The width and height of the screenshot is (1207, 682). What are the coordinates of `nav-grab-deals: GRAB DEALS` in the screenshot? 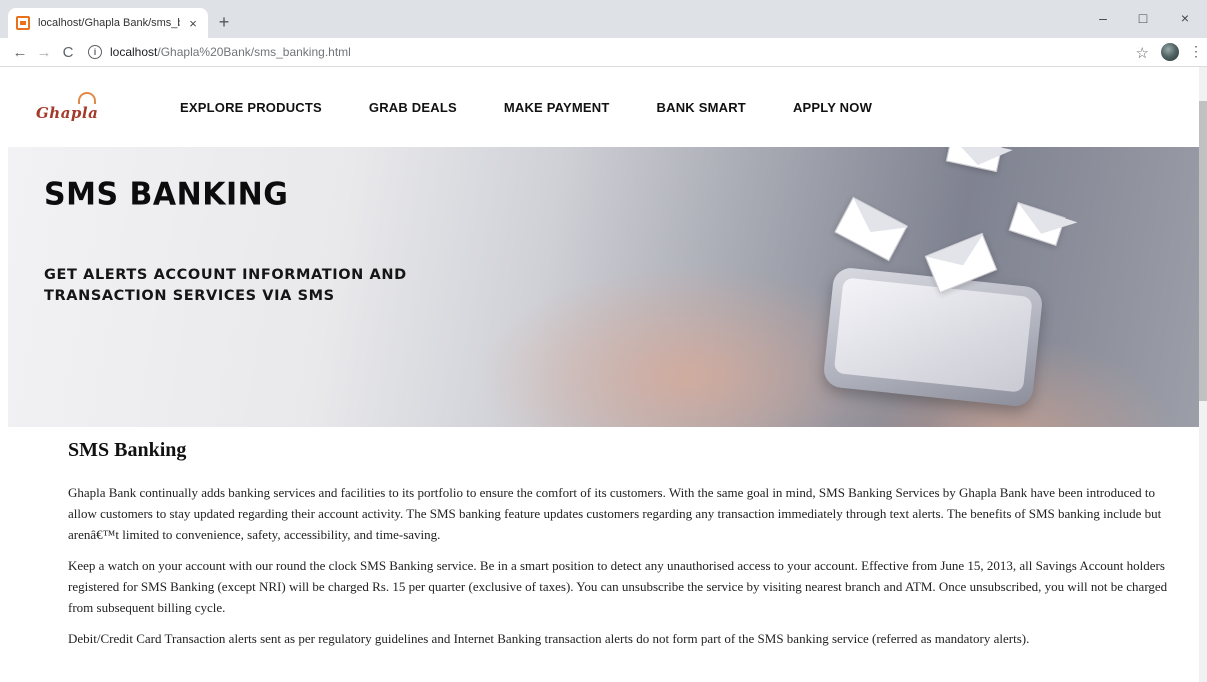 It's located at (413, 107).